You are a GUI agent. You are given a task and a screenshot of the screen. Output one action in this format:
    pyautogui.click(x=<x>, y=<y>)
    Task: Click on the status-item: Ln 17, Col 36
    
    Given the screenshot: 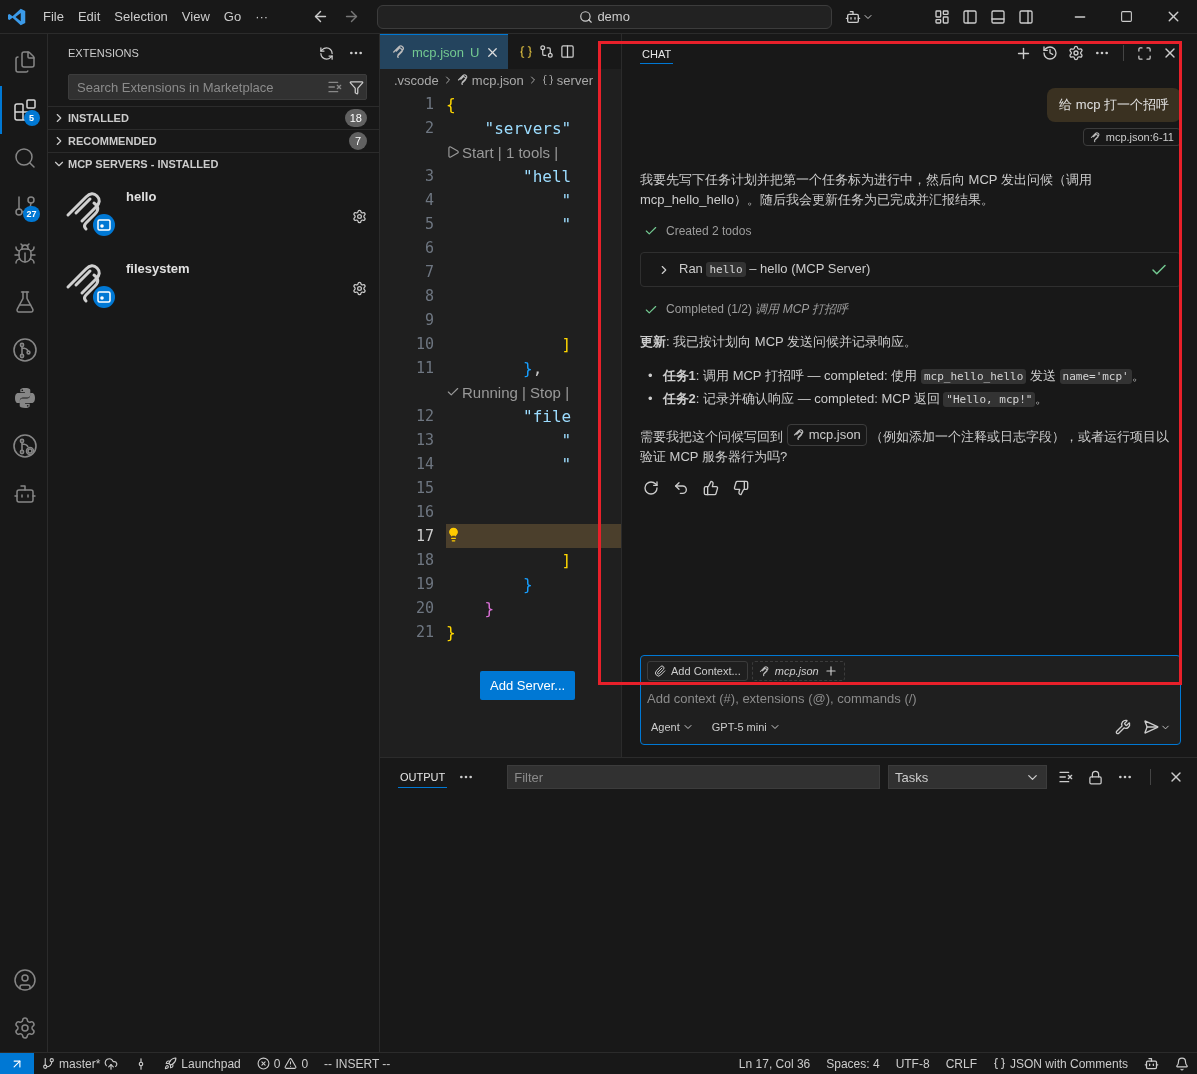 What is the action you would take?
    pyautogui.click(x=774, y=1063)
    